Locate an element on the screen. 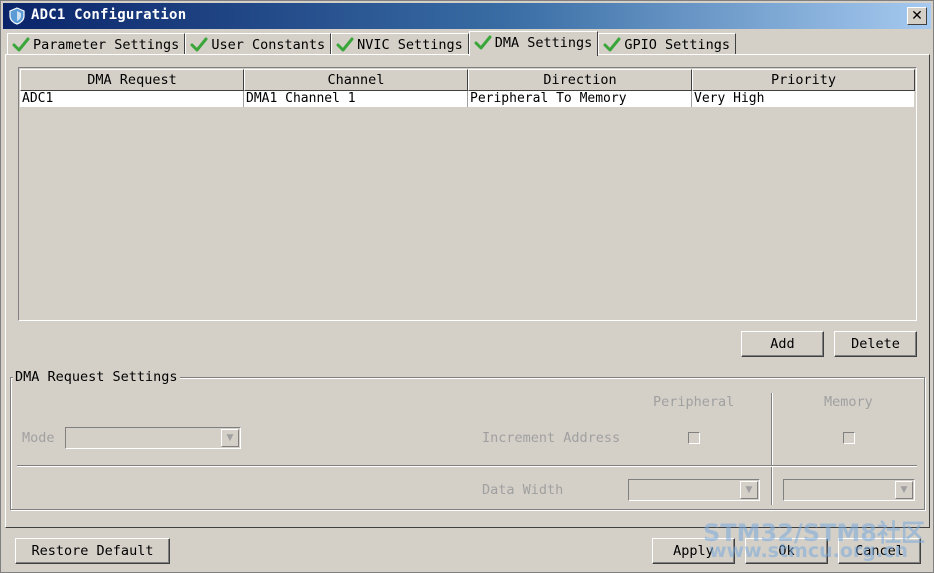 The image size is (934, 573). close-button: ✕ is located at coordinates (917, 16).